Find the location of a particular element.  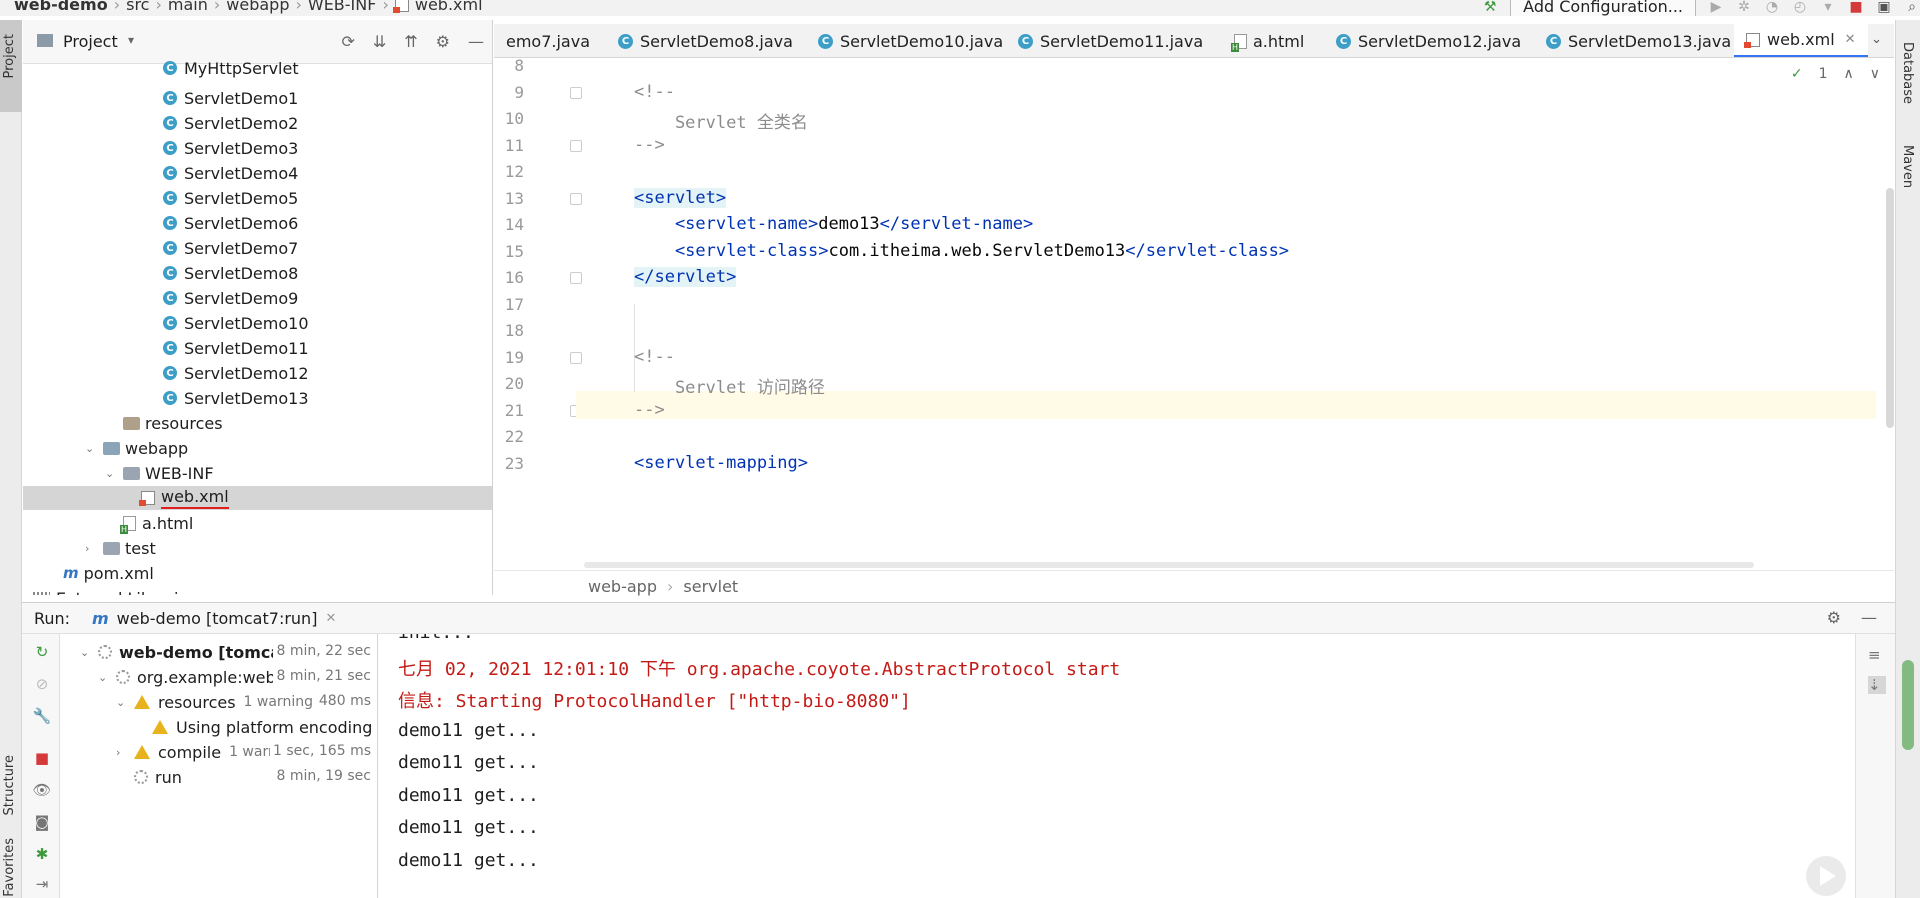

toggle-skip-icon: ⊘ is located at coordinates (42, 684).